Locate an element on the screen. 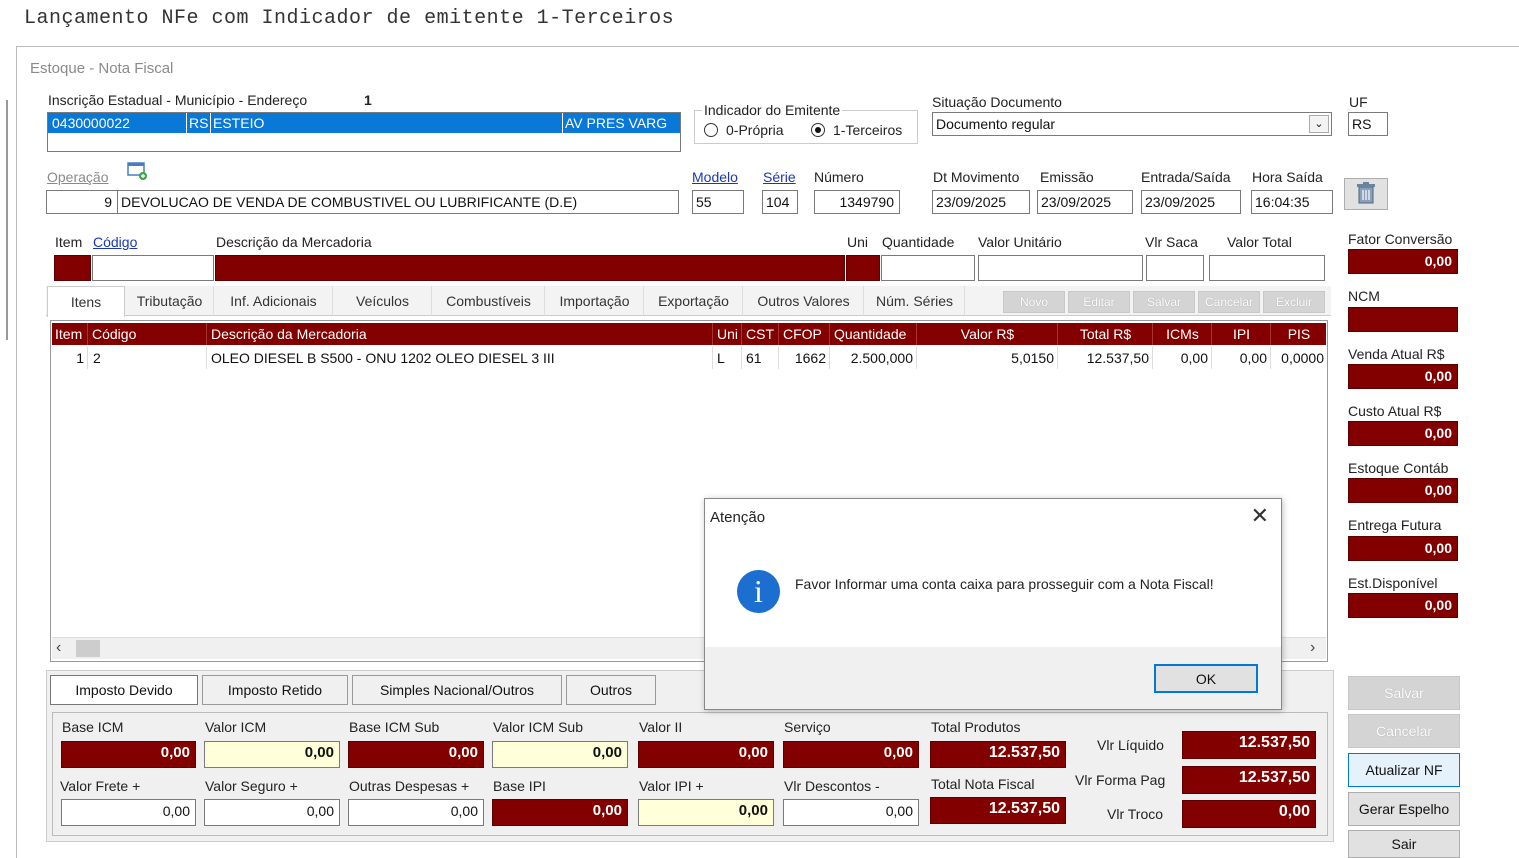 Image resolution: width=1519 pixels, height=858 pixels. numero-input: 1349790 is located at coordinates (857, 202).